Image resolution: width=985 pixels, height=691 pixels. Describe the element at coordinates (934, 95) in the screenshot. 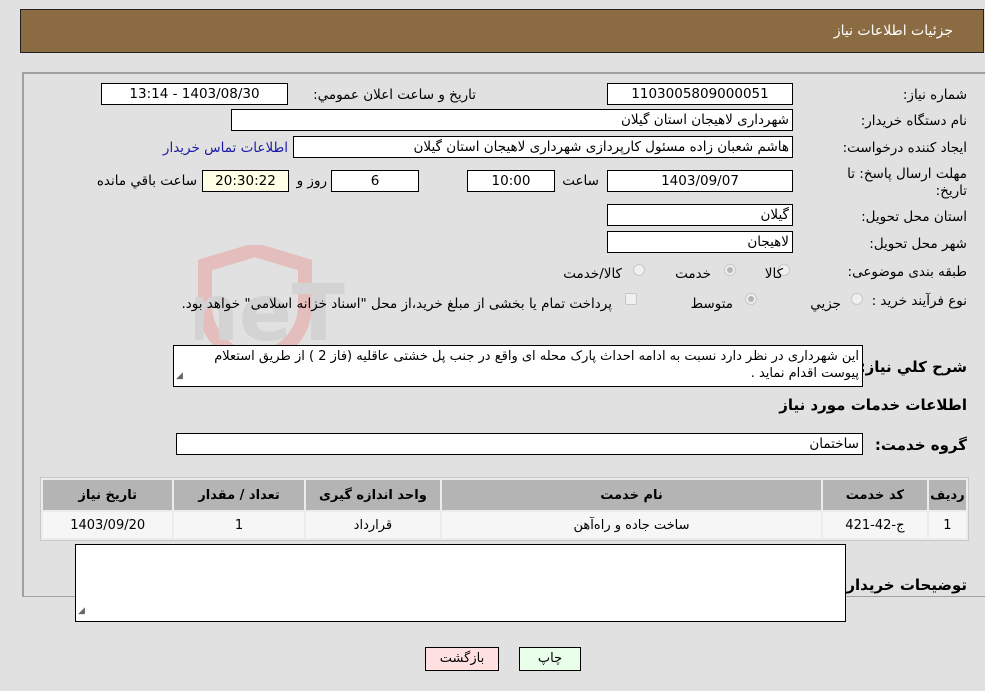

I see `need-number-label: شماره نیاز:` at that location.